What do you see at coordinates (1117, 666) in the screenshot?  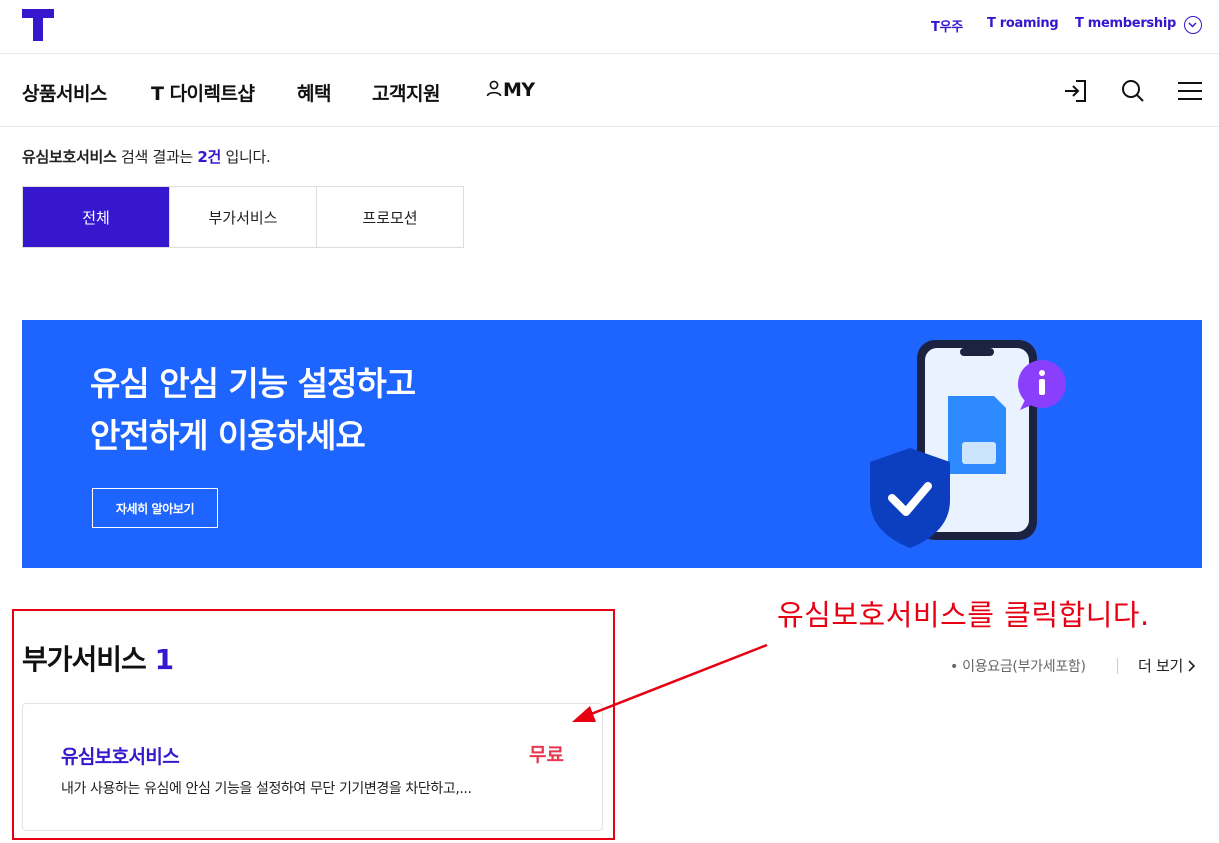 I see `divider` at bounding box center [1117, 666].